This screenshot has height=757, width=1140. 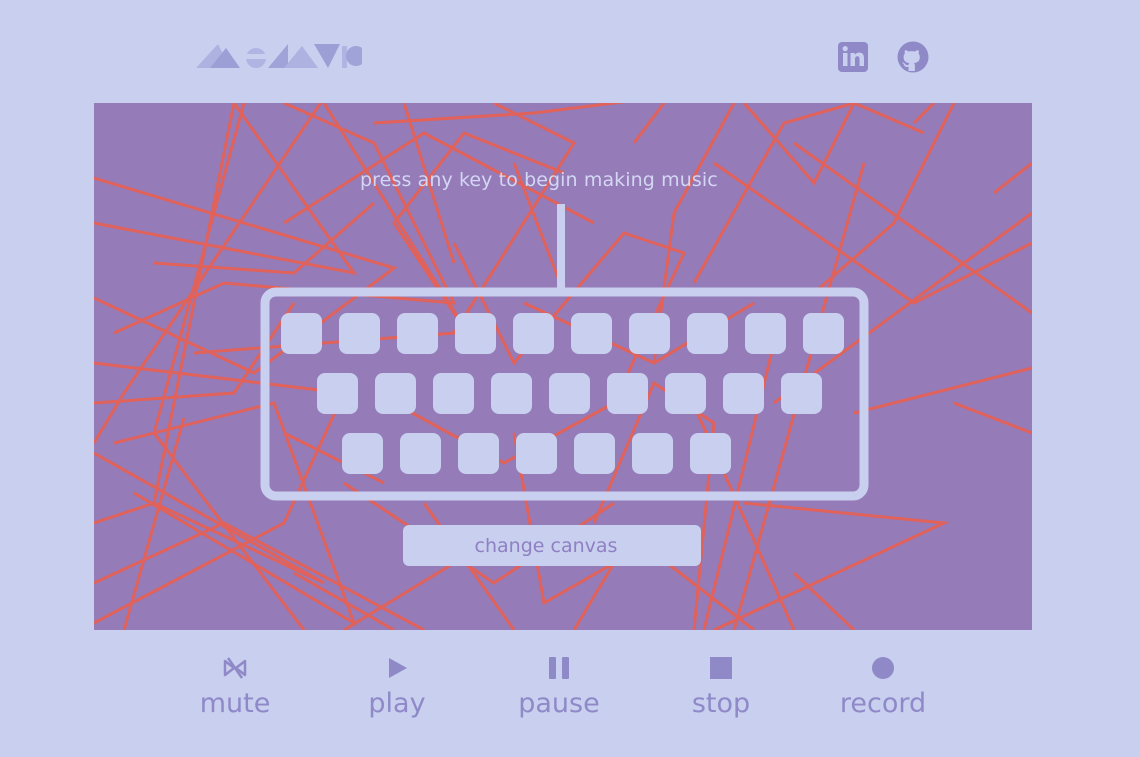 I want to click on record-control: record, so click(x=883, y=684).